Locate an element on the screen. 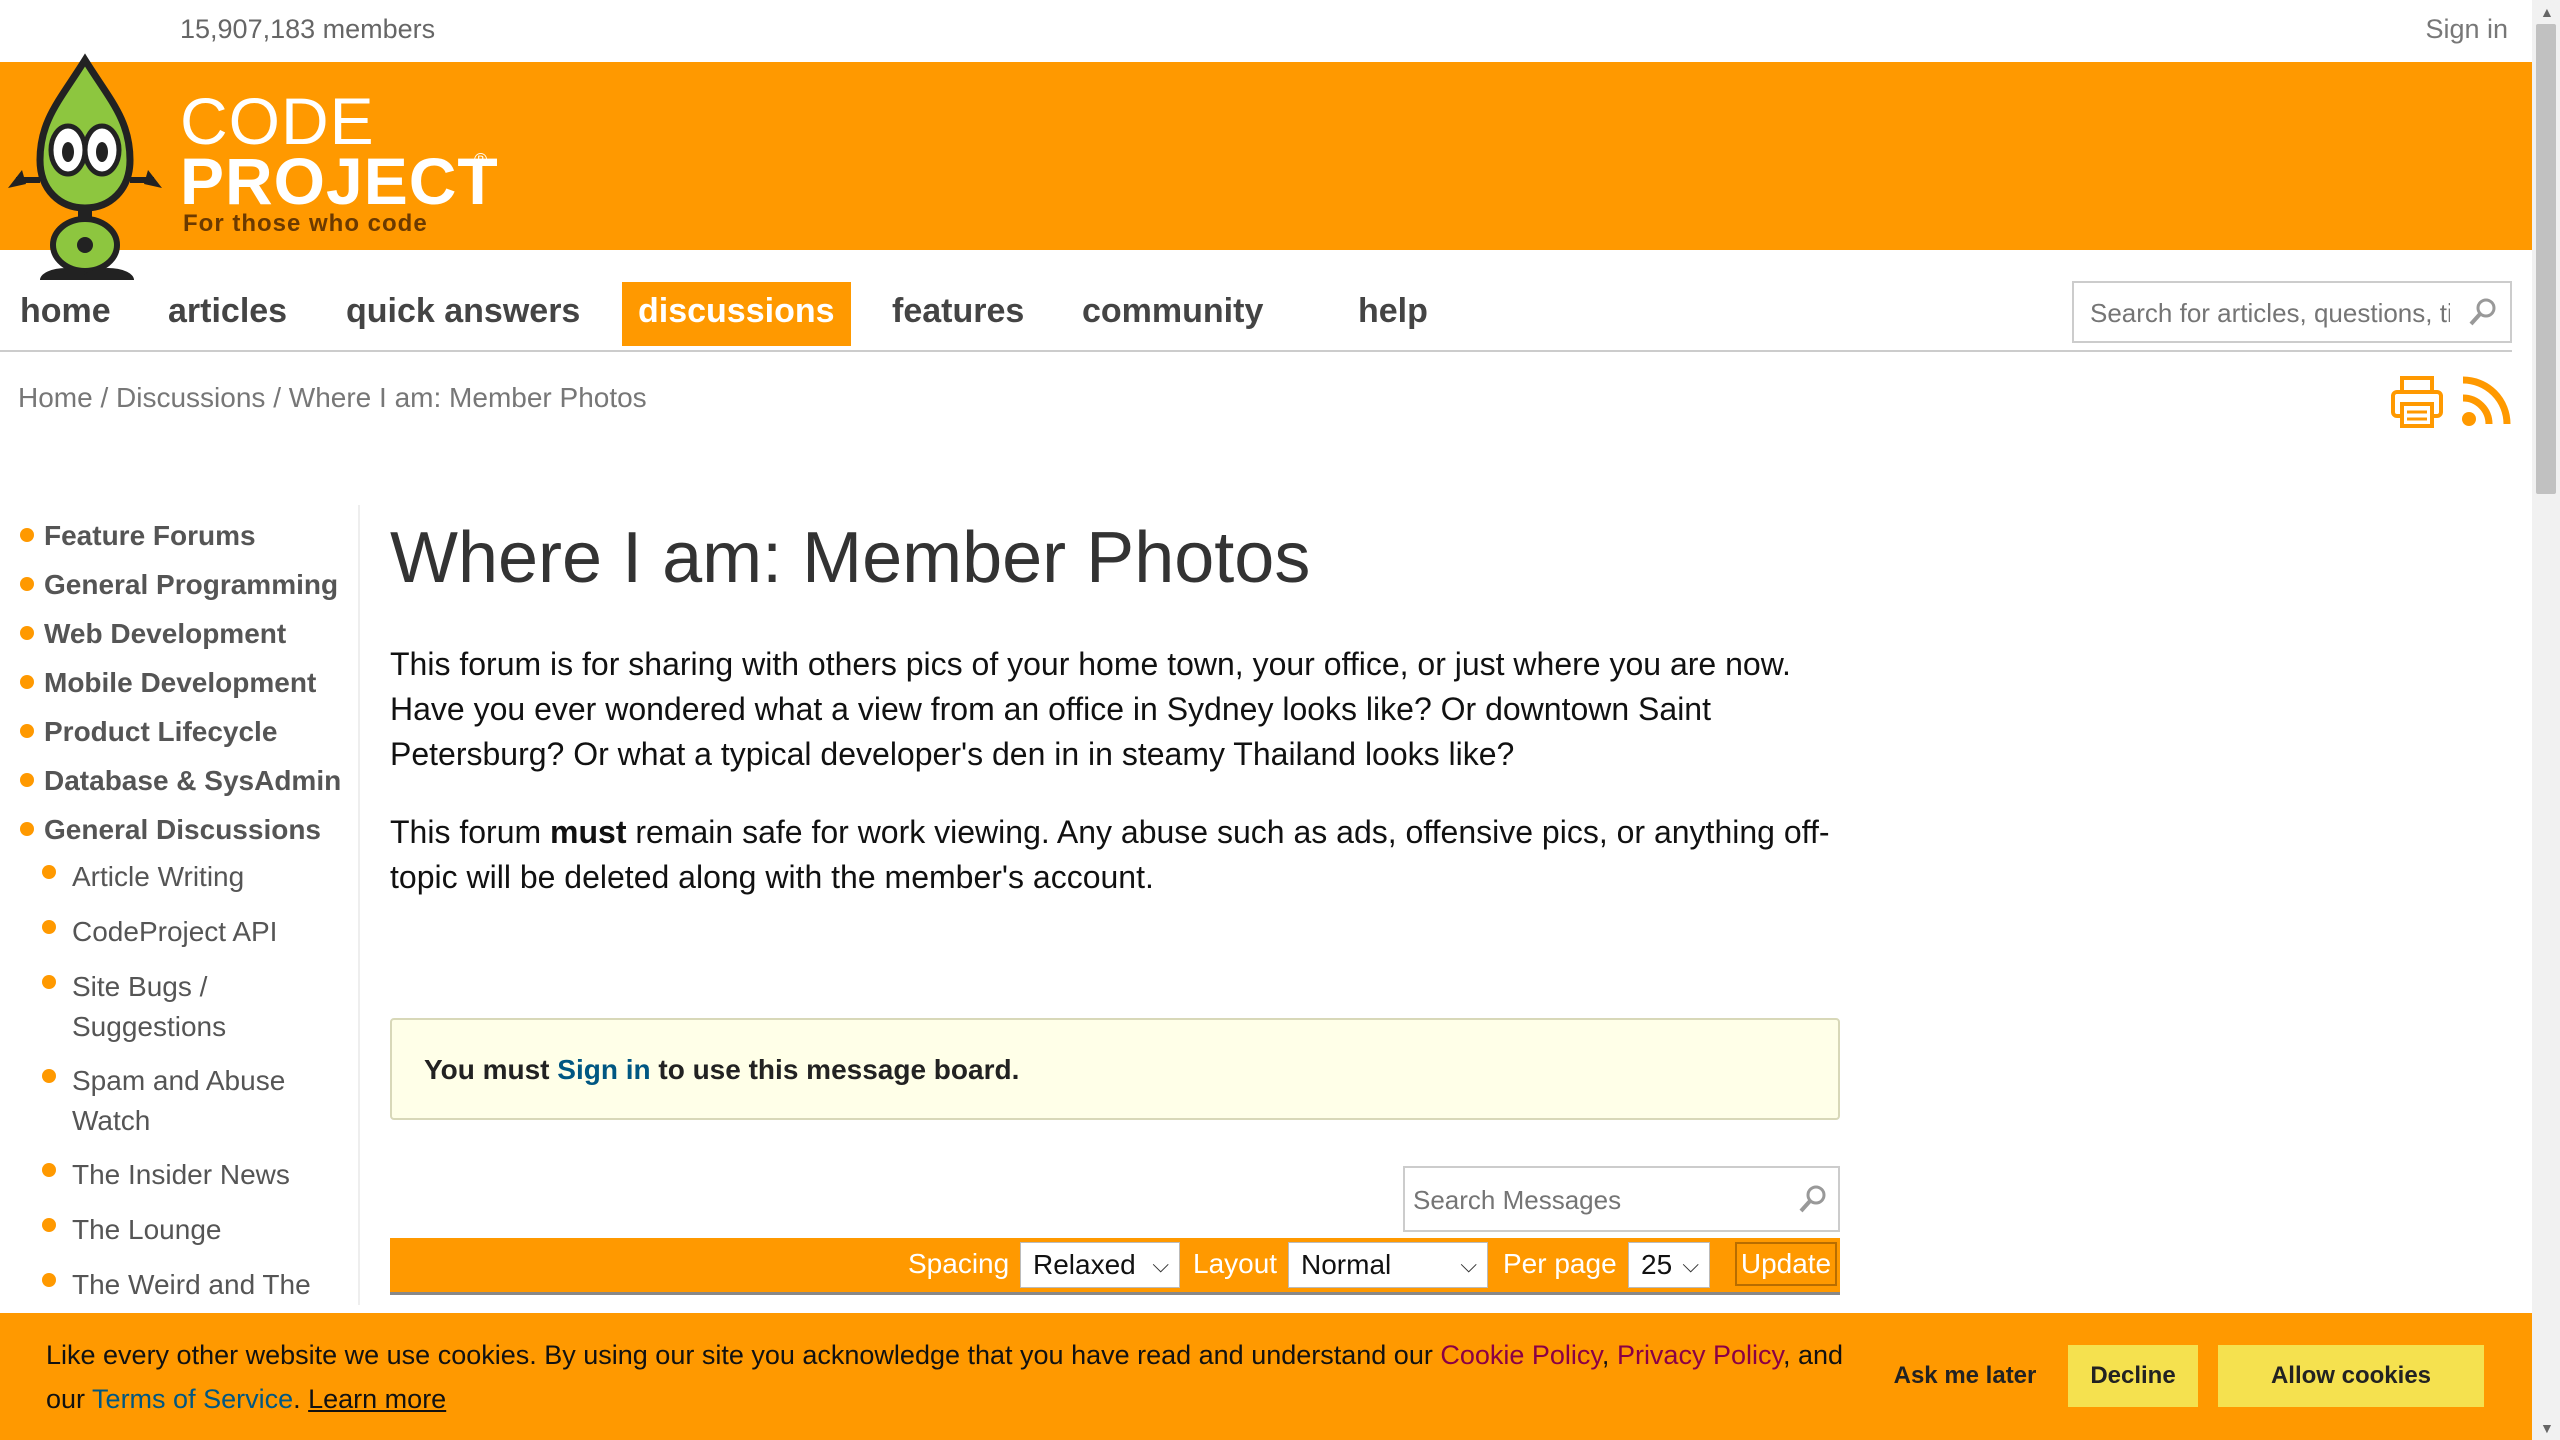  update-button: Update is located at coordinates (1786, 1264).